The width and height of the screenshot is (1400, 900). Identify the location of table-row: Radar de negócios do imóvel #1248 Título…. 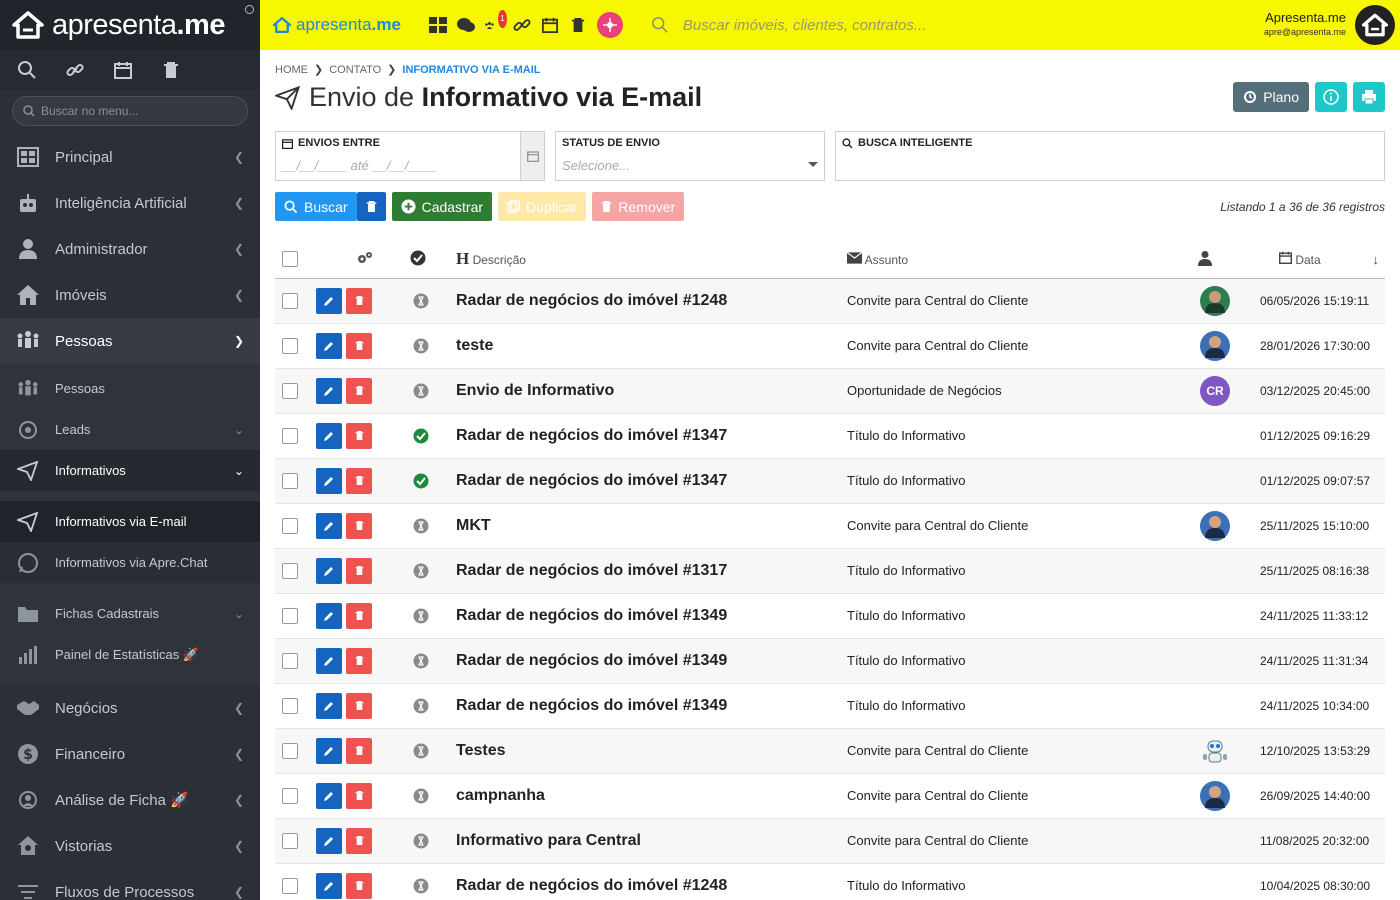
(830, 881).